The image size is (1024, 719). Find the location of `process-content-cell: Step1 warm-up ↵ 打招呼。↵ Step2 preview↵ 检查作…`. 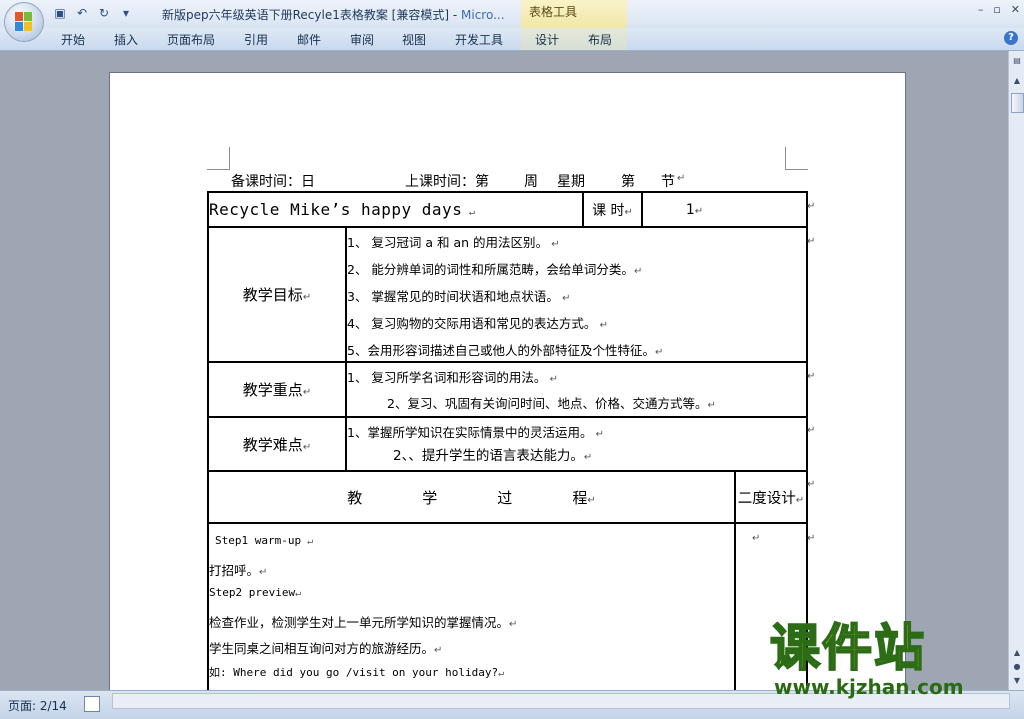

process-content-cell: Step1 warm-up ↵ 打招呼。↵ Step2 preview↵ 检查作… is located at coordinates (471, 613).